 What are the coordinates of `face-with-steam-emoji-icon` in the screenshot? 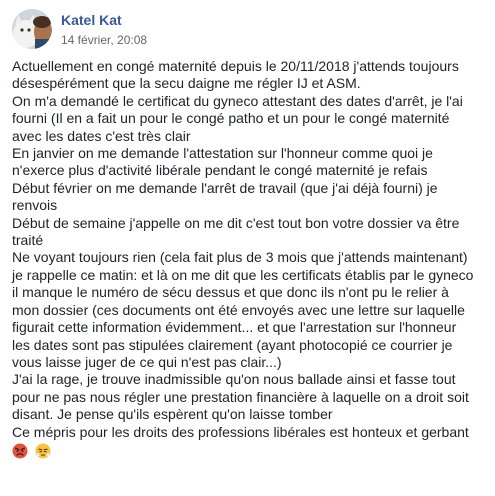 It's located at (43, 451).